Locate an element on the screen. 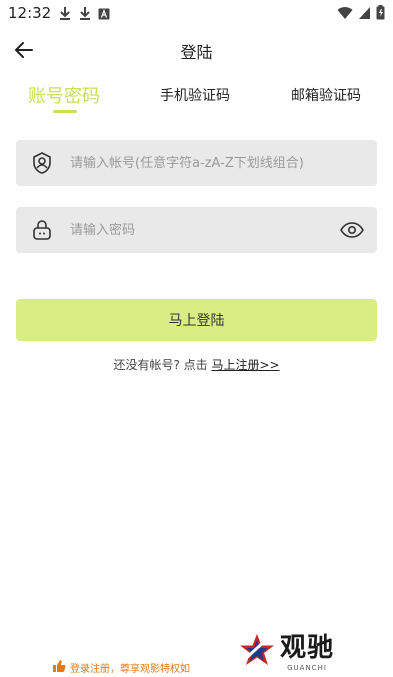  register-prompt: 还没有帐号? 点击 is located at coordinates (162, 365).